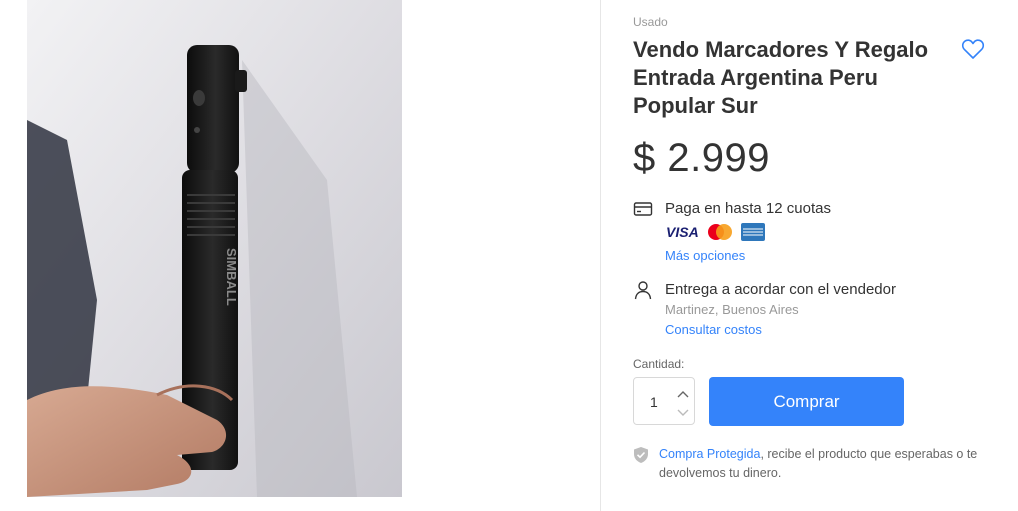 Image resolution: width=1018 pixels, height=511 pixels. I want to click on protected-purchase-link: Compra Protegida, so click(709, 454).